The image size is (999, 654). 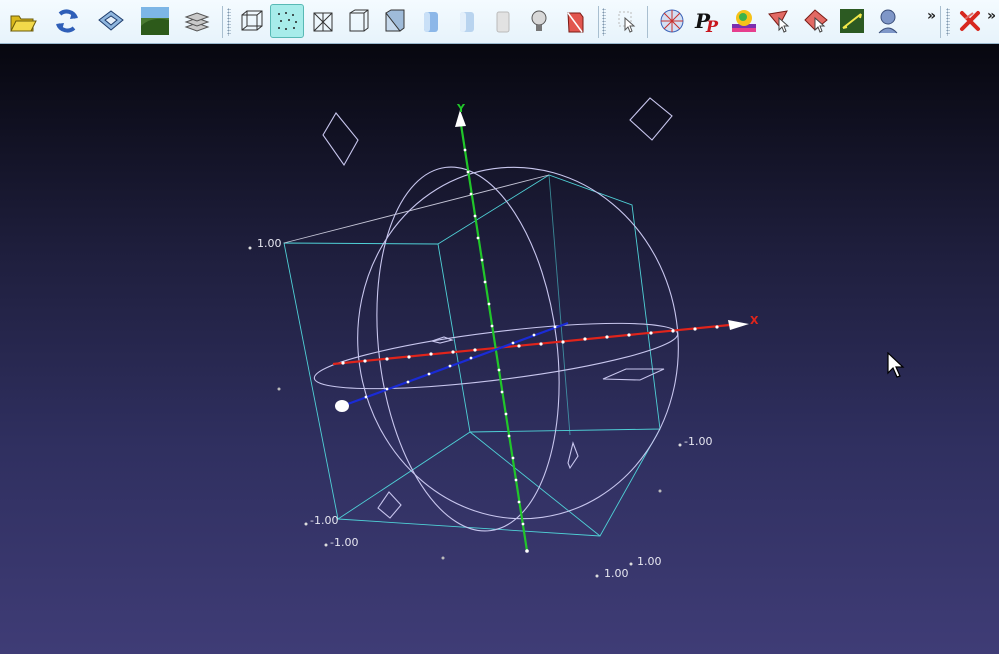 What do you see at coordinates (342, 406) in the screenshot?
I see `z-axis-arrowhead` at bounding box center [342, 406].